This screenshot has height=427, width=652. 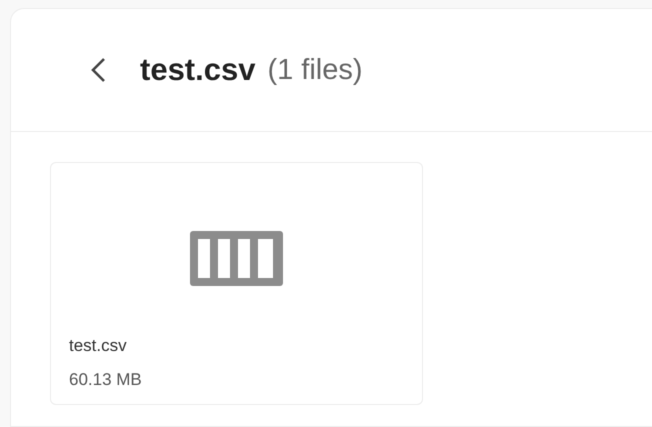 What do you see at coordinates (106, 380) in the screenshot?
I see `file-size: 60.13 MB` at bounding box center [106, 380].